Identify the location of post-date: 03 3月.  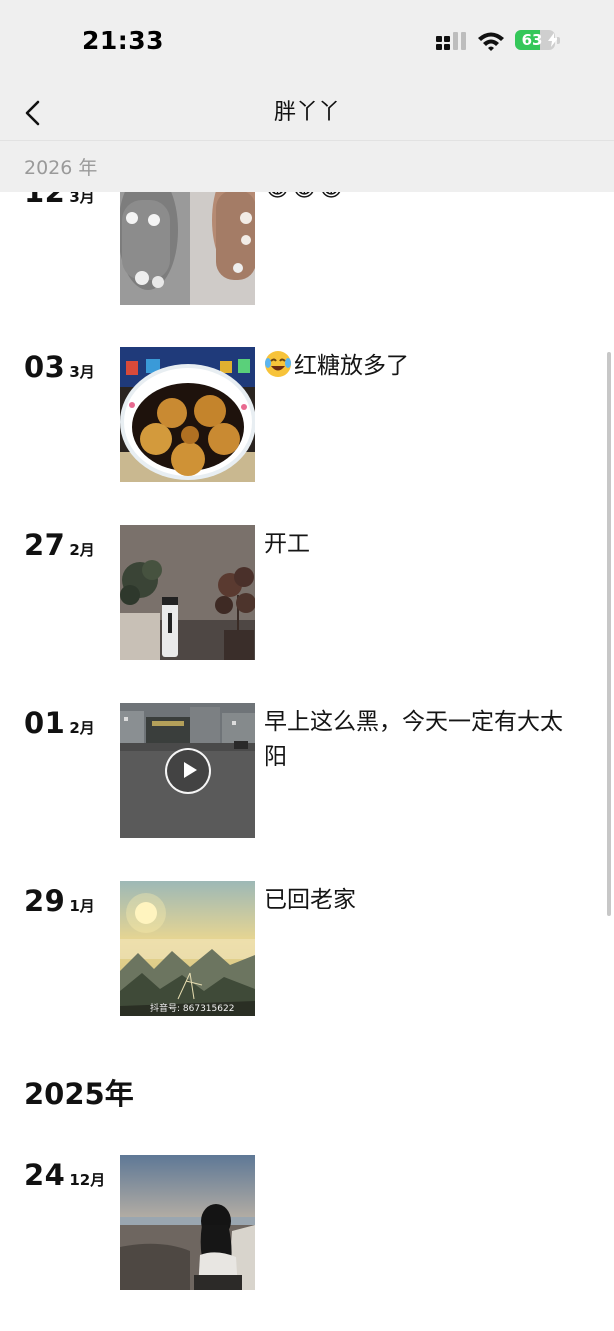
(59, 367).